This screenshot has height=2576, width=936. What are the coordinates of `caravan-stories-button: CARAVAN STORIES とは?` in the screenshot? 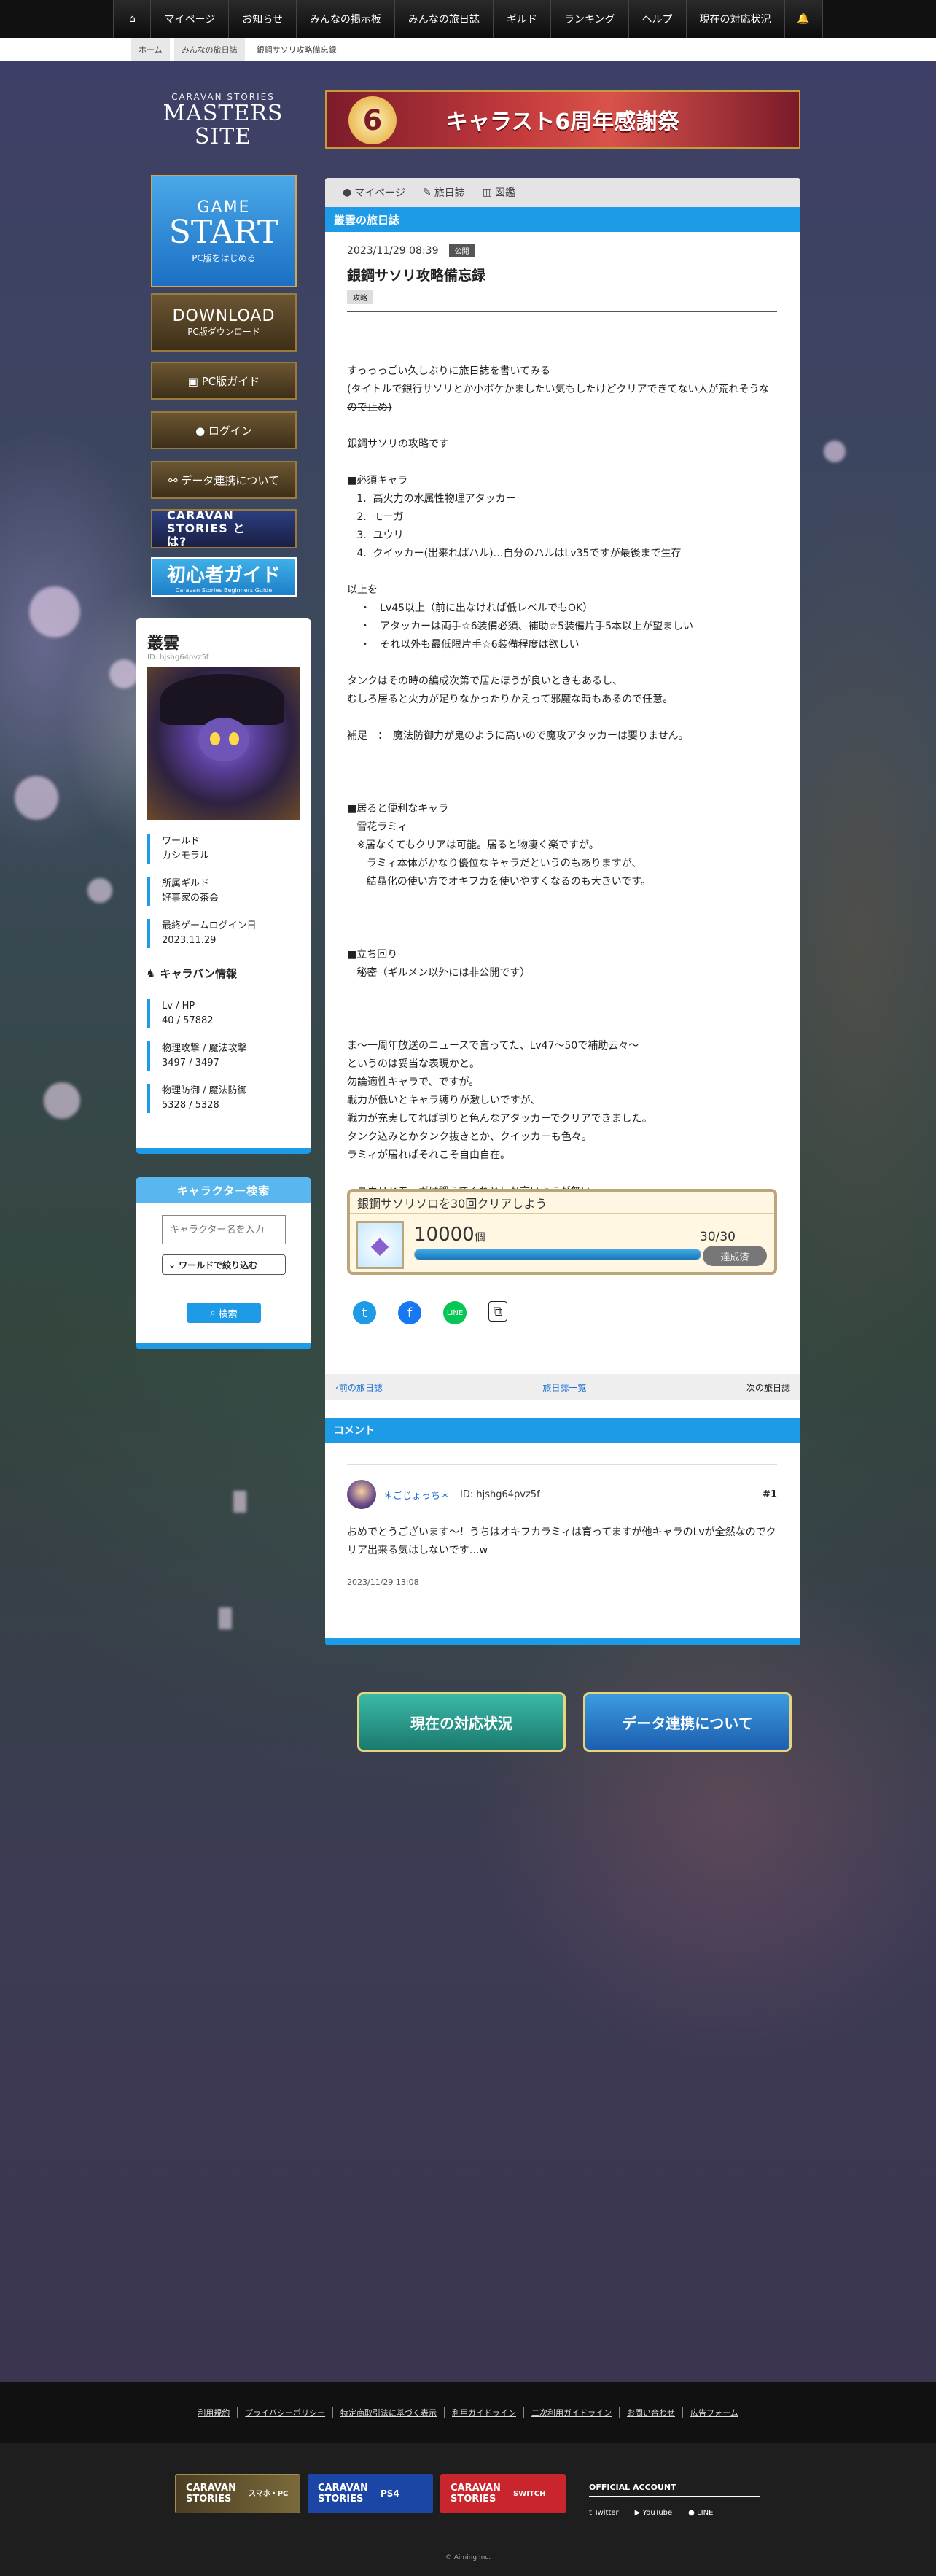 It's located at (224, 528).